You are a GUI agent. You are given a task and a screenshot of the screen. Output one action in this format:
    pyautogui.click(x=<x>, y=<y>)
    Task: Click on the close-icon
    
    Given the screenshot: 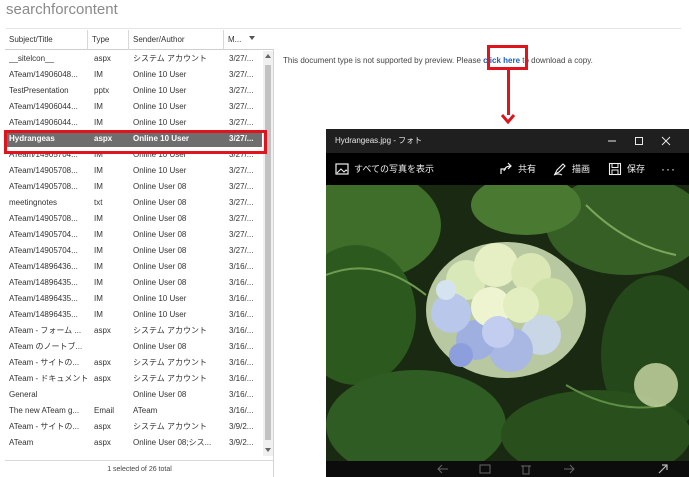 What is the action you would take?
    pyautogui.click(x=666, y=141)
    